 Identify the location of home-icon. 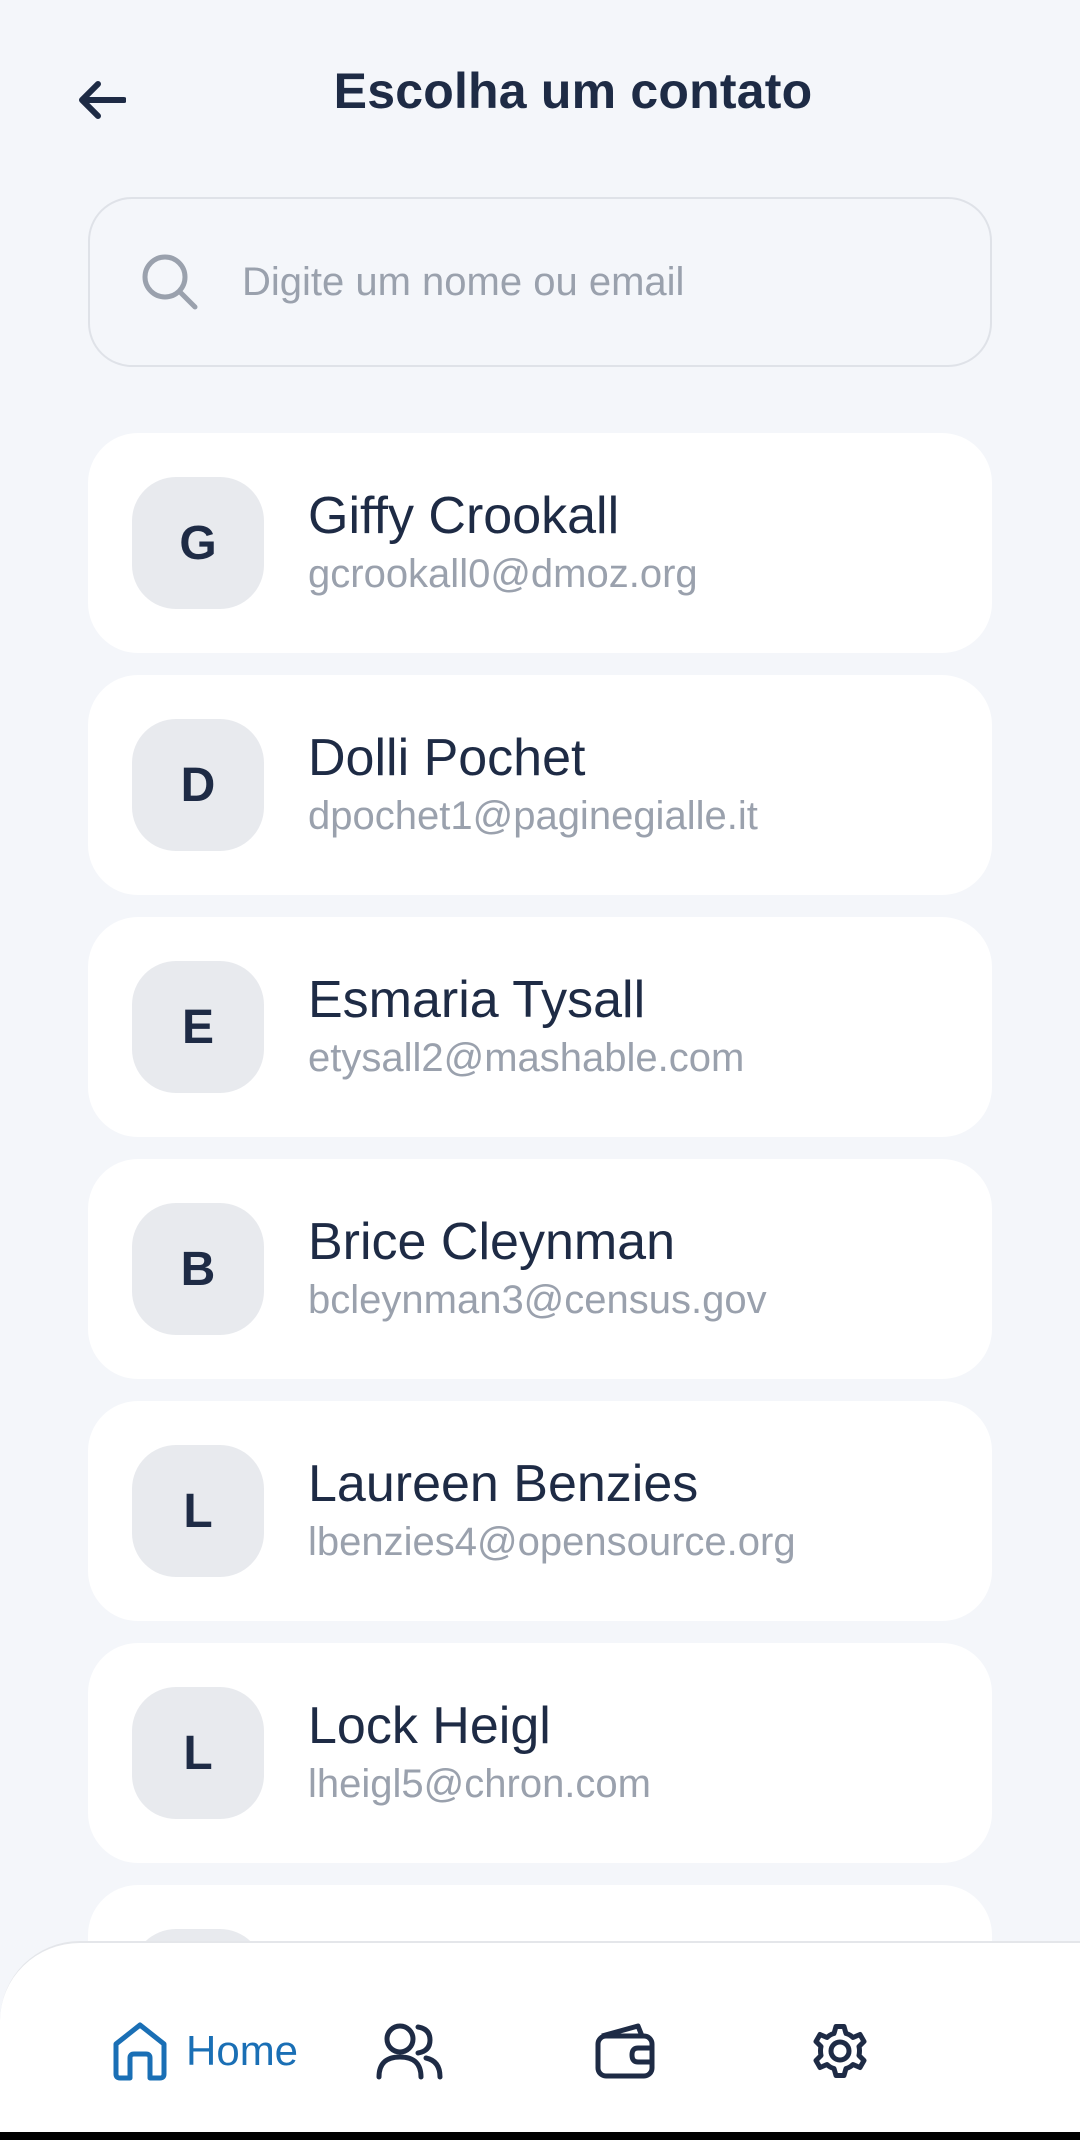
(140, 2051).